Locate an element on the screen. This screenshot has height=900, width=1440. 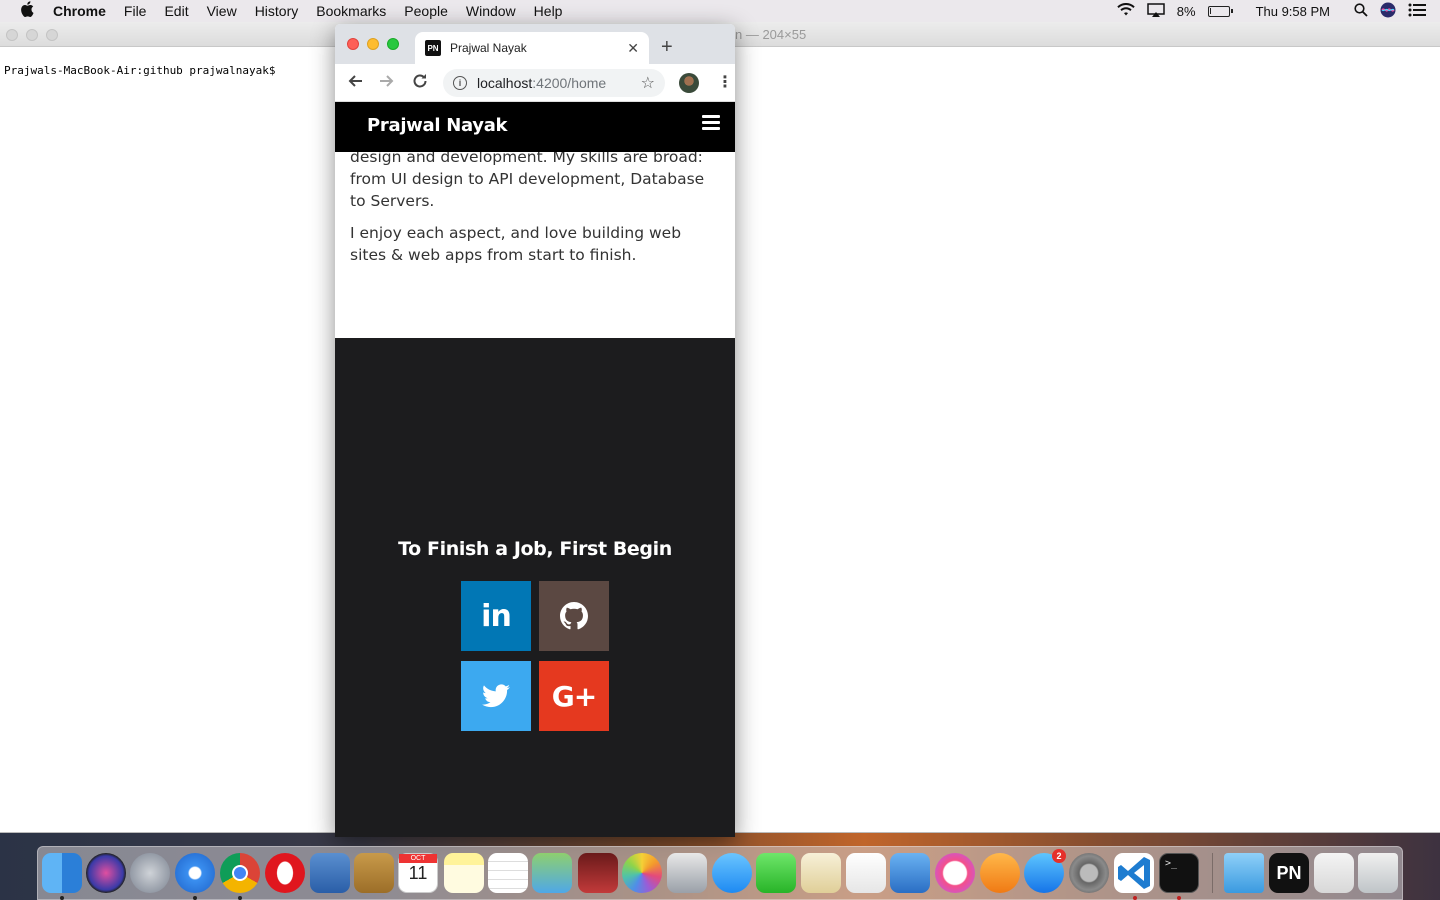
site-info-icon: i is located at coordinates (460, 83).